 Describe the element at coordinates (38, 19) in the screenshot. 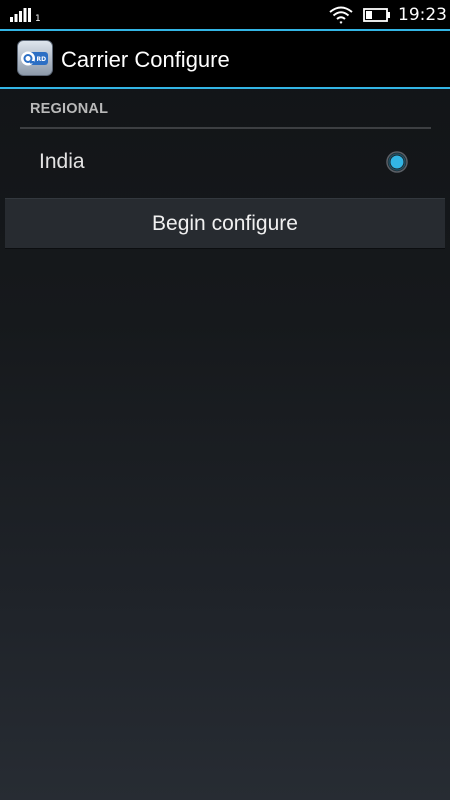

I see `sim-slot-label: 1` at that location.